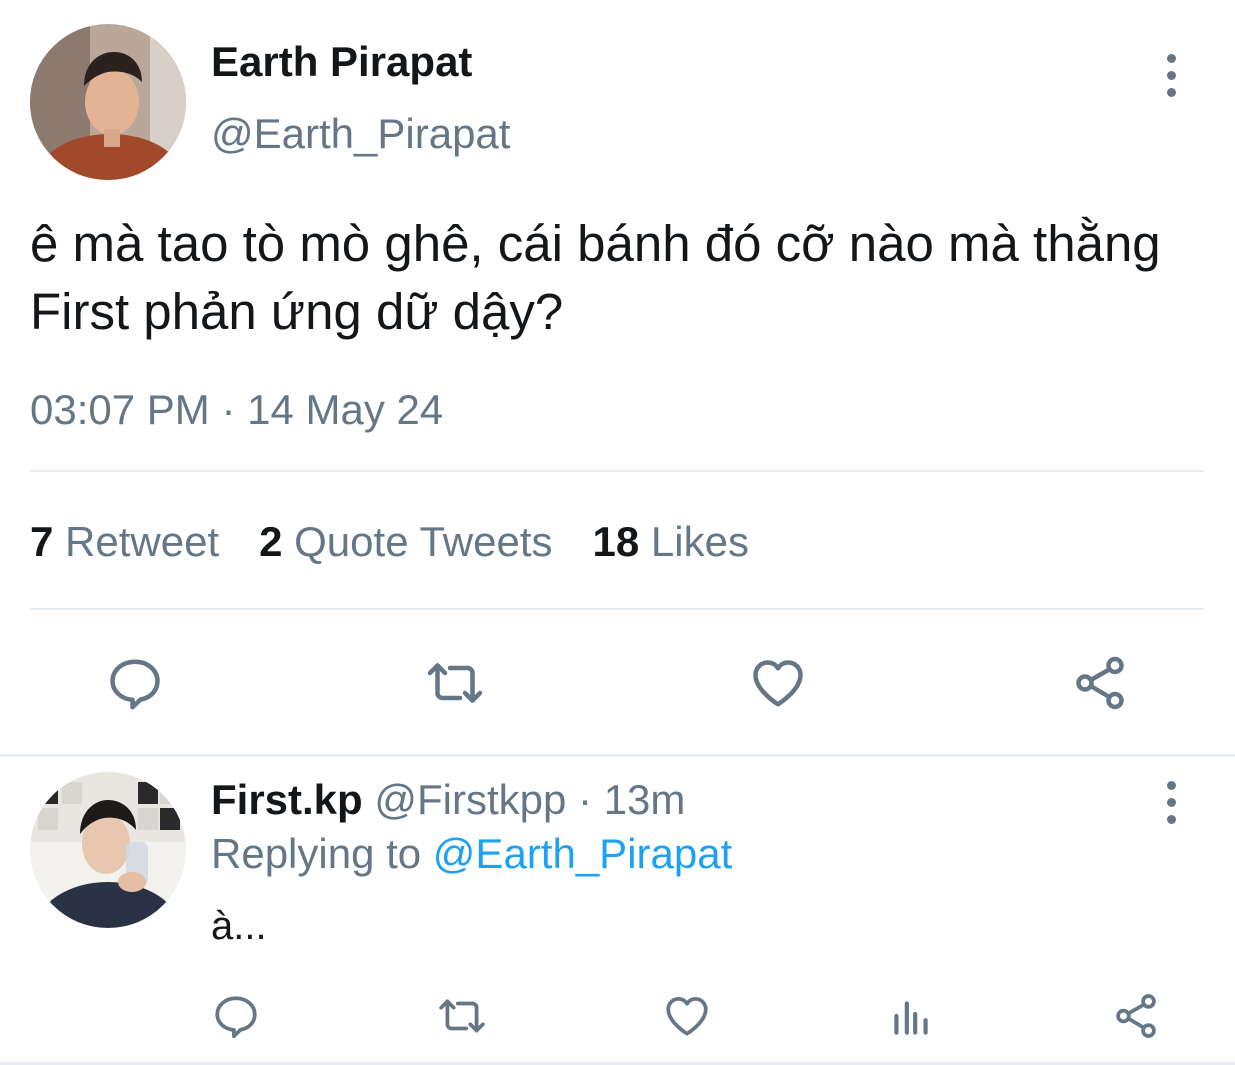  What do you see at coordinates (108, 850) in the screenshot?
I see `reply-avatar` at bounding box center [108, 850].